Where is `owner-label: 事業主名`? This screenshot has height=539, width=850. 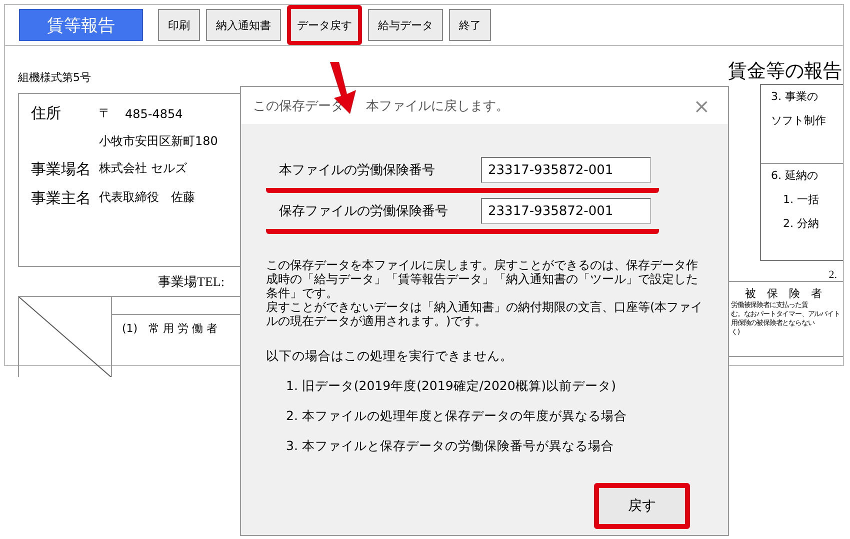
owner-label: 事業主名 is located at coordinates (61, 198).